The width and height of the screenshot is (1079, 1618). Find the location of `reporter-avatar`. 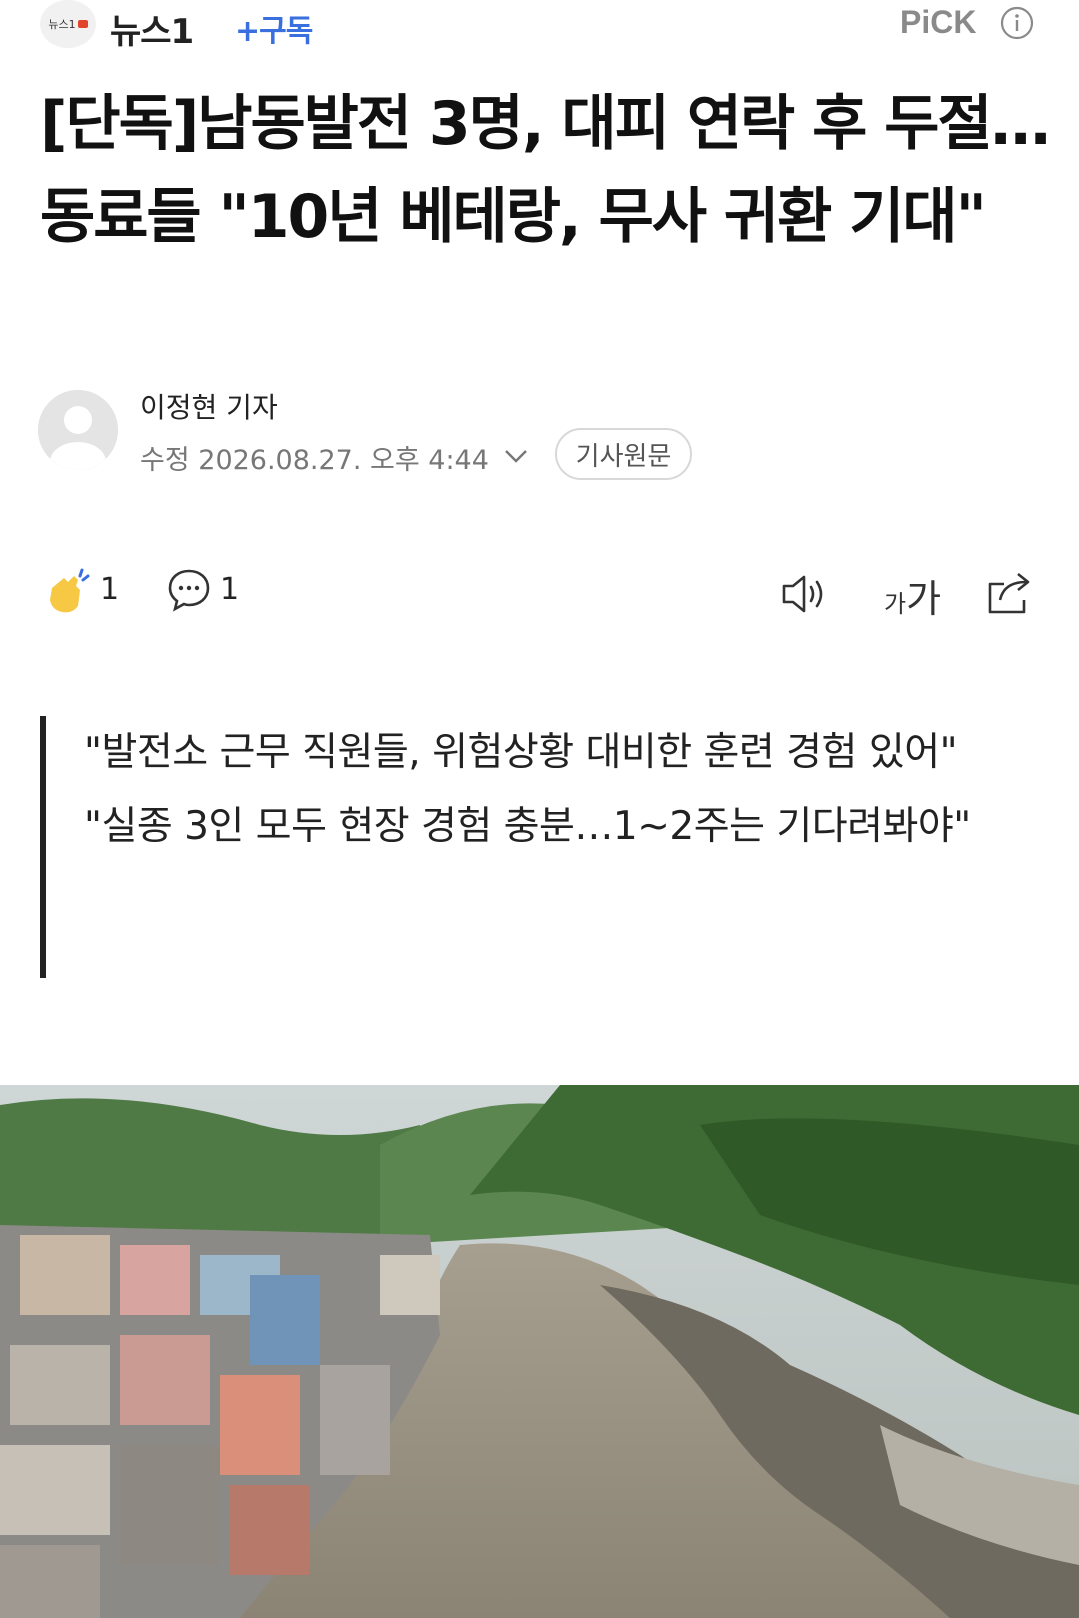

reporter-avatar is located at coordinates (78, 430).